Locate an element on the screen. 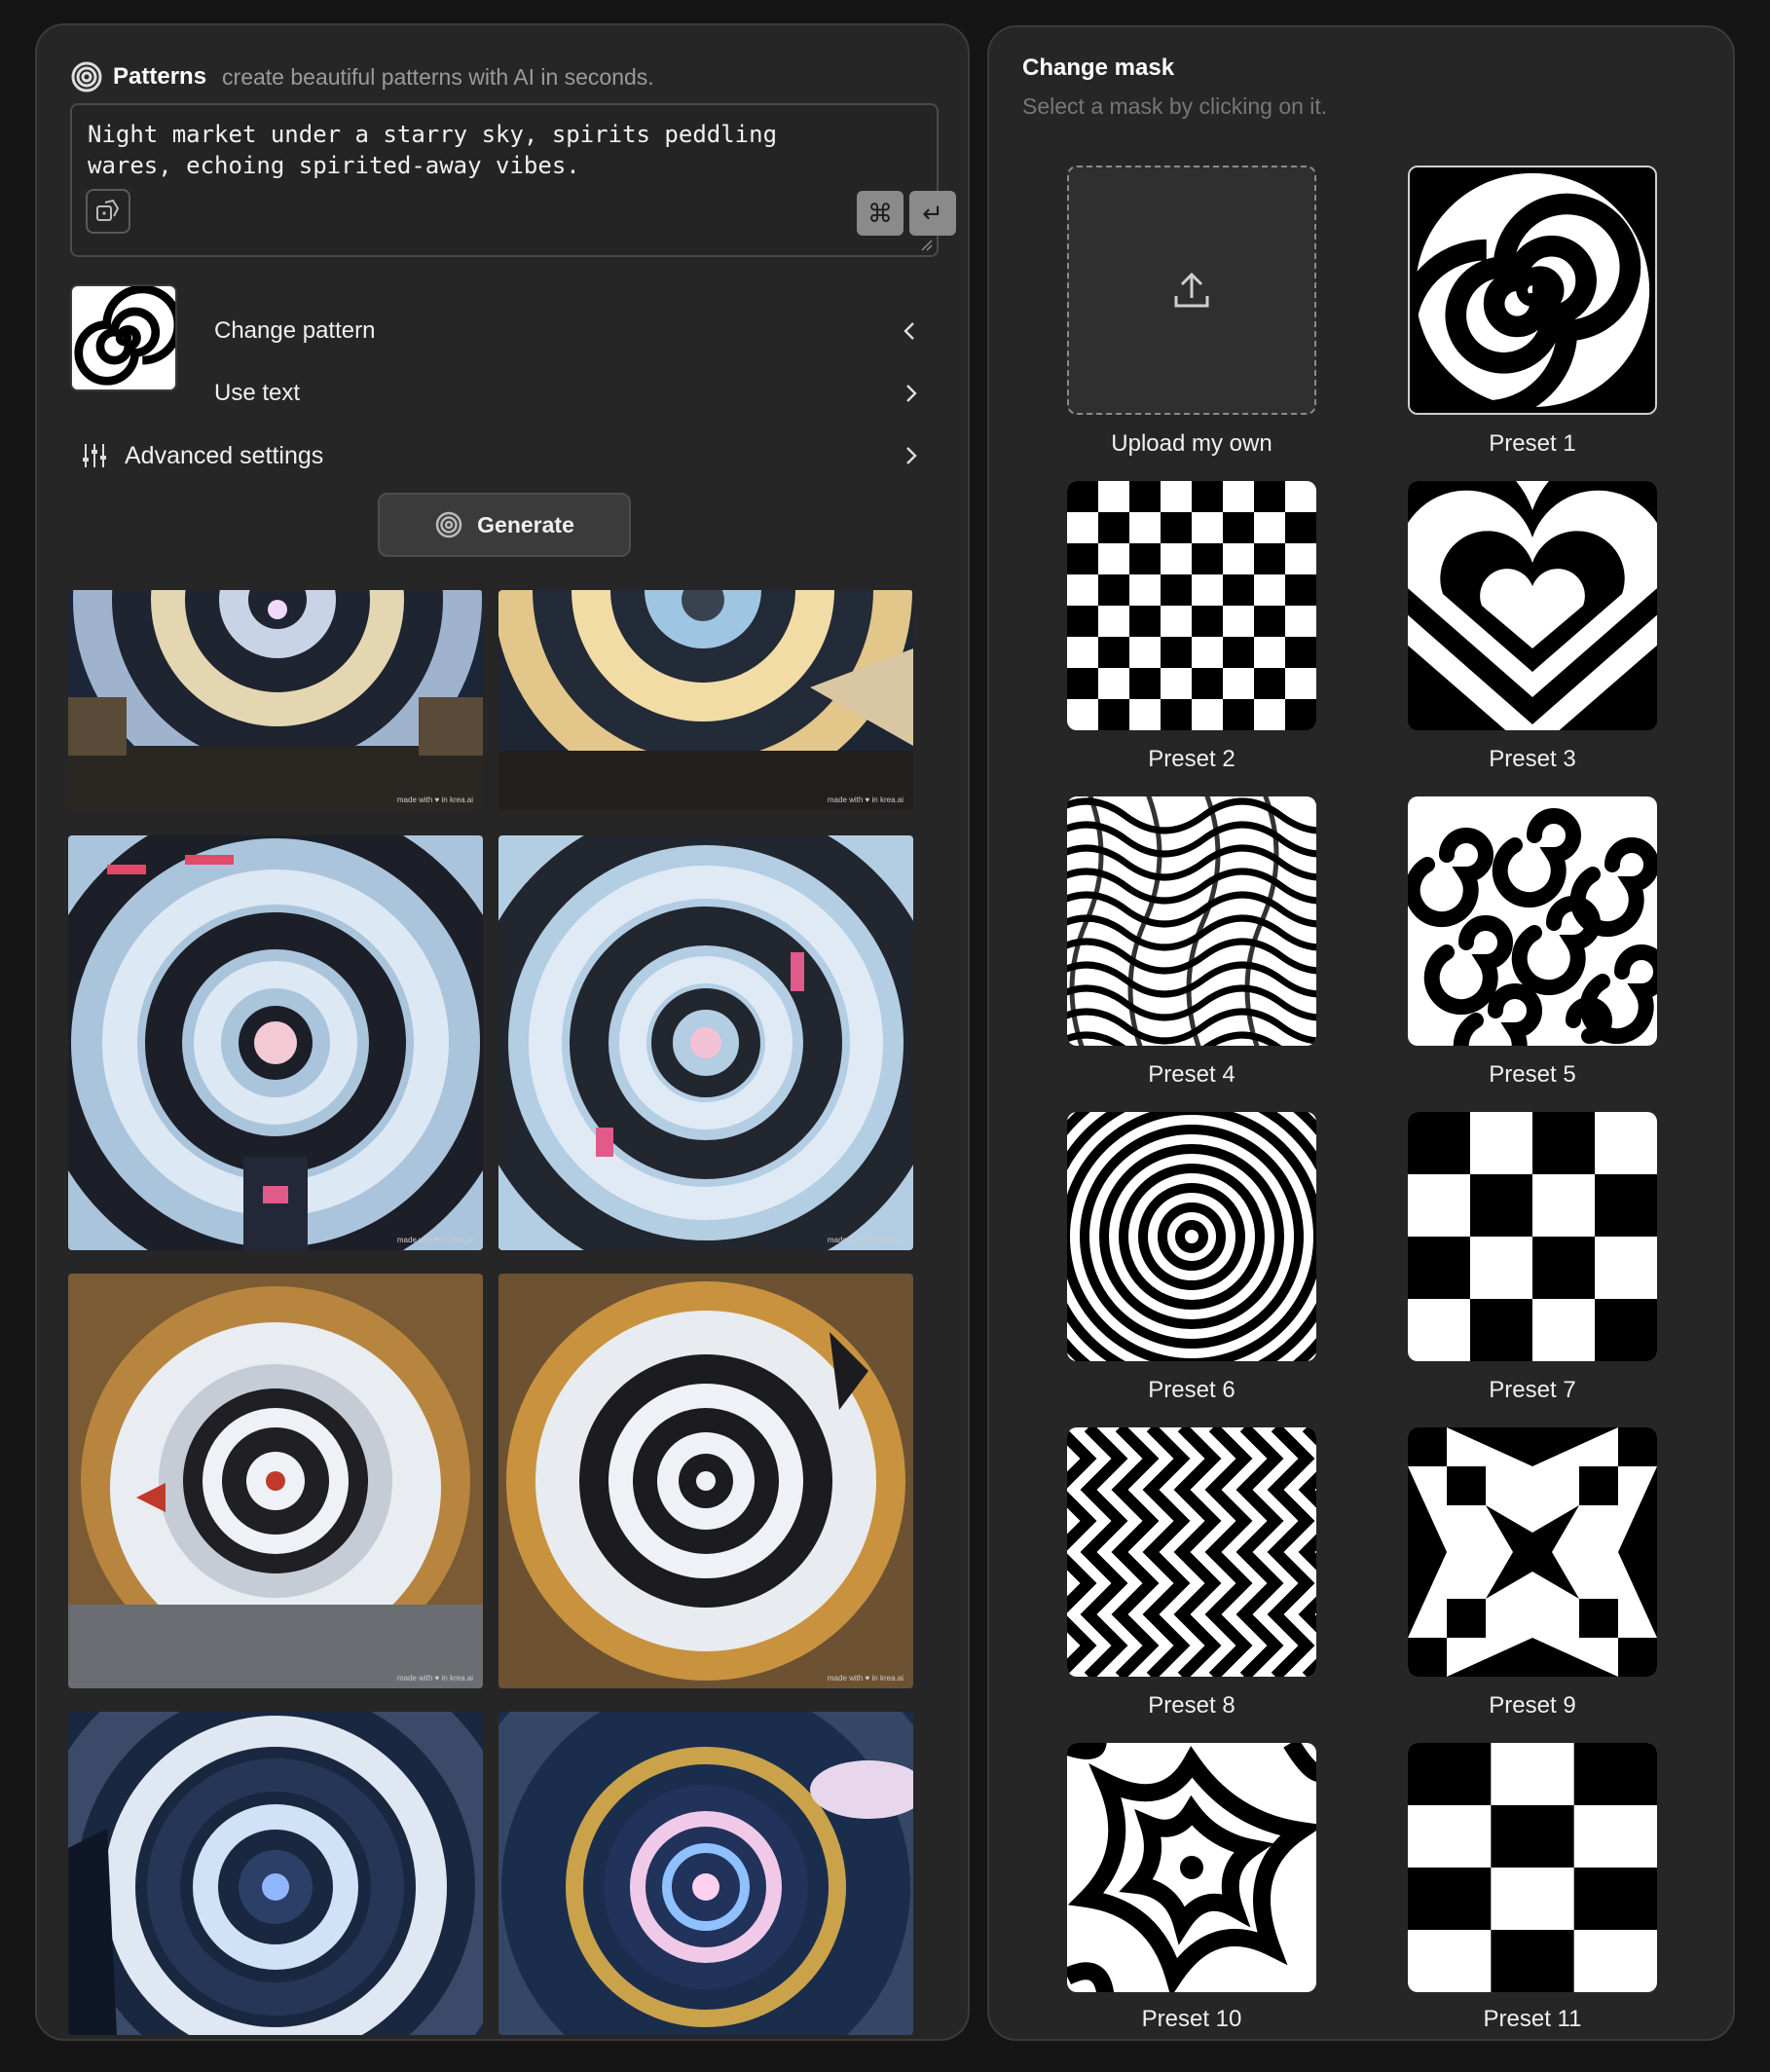 Image resolution: width=1770 pixels, height=2072 pixels. change-pattern-label: Change pattern is located at coordinates (295, 330).